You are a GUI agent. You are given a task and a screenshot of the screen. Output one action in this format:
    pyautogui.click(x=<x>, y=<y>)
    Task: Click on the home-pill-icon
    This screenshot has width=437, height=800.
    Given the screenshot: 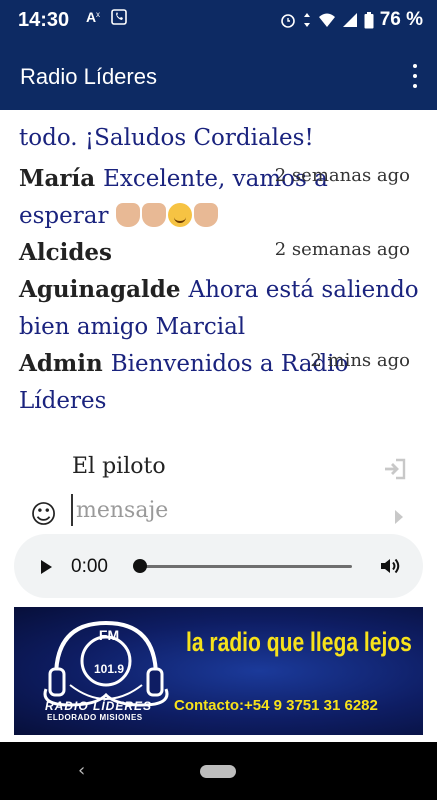 What is the action you would take?
    pyautogui.click(x=218, y=771)
    